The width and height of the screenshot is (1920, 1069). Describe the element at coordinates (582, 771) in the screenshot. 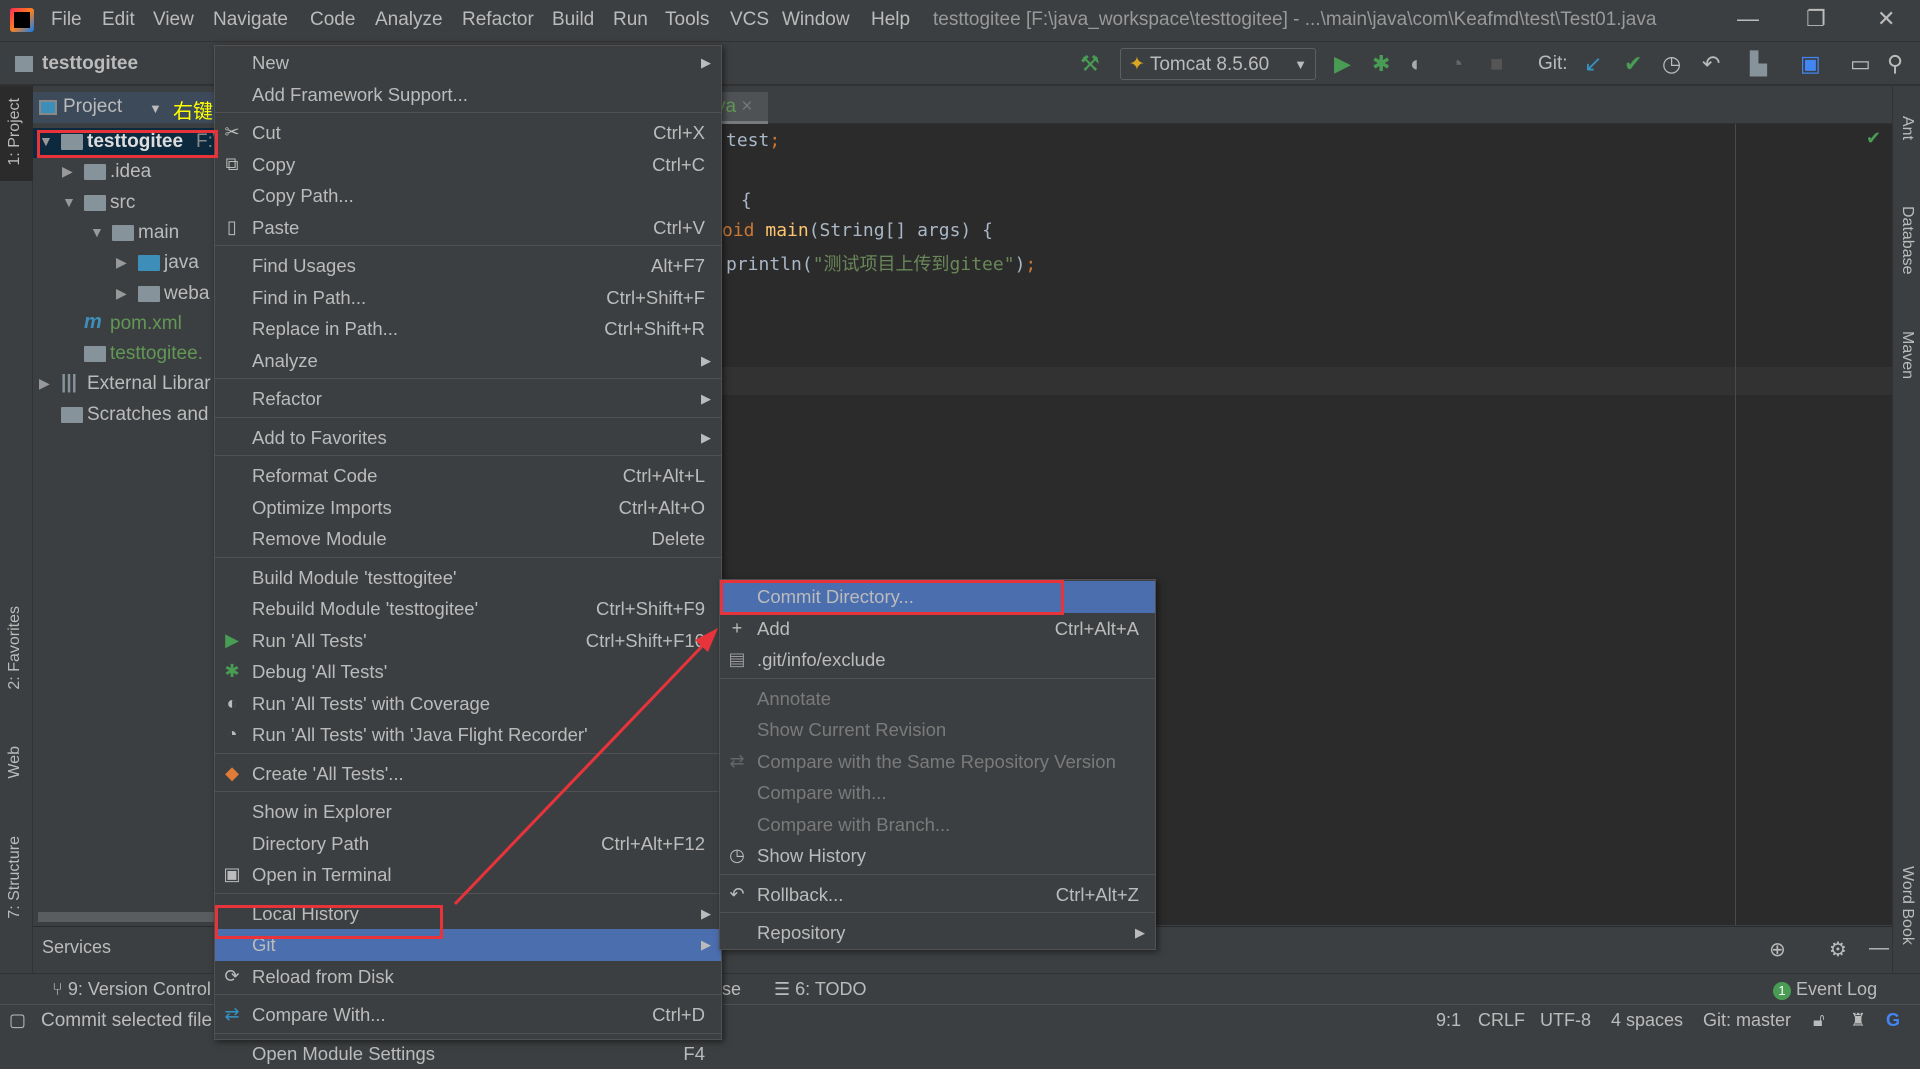

I see `arrow-line` at that location.